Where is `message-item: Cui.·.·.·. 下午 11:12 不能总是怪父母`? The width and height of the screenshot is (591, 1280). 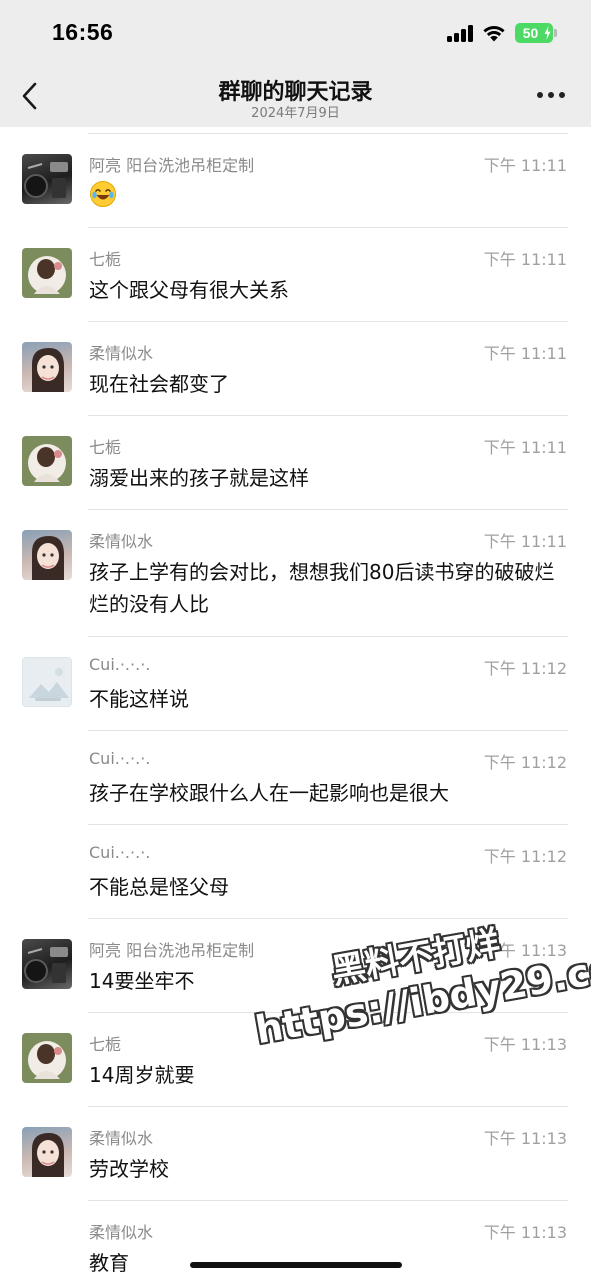 message-item: Cui.·.·.·. 下午 11:12 不能总是怪父母 is located at coordinates (295, 872).